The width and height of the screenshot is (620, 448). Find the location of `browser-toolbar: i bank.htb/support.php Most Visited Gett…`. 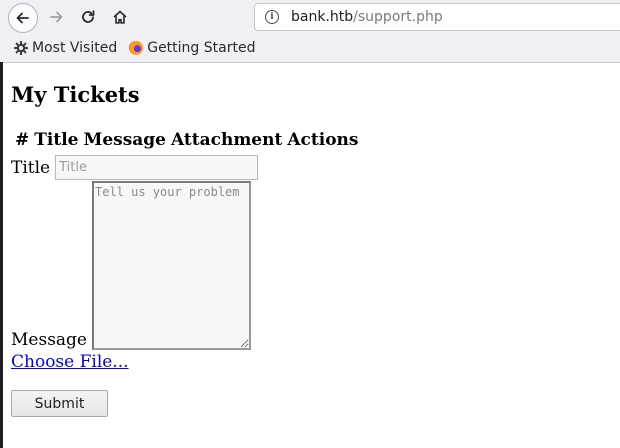

browser-toolbar: i bank.htb/support.php Most Visited Gett… is located at coordinates (310, 31).